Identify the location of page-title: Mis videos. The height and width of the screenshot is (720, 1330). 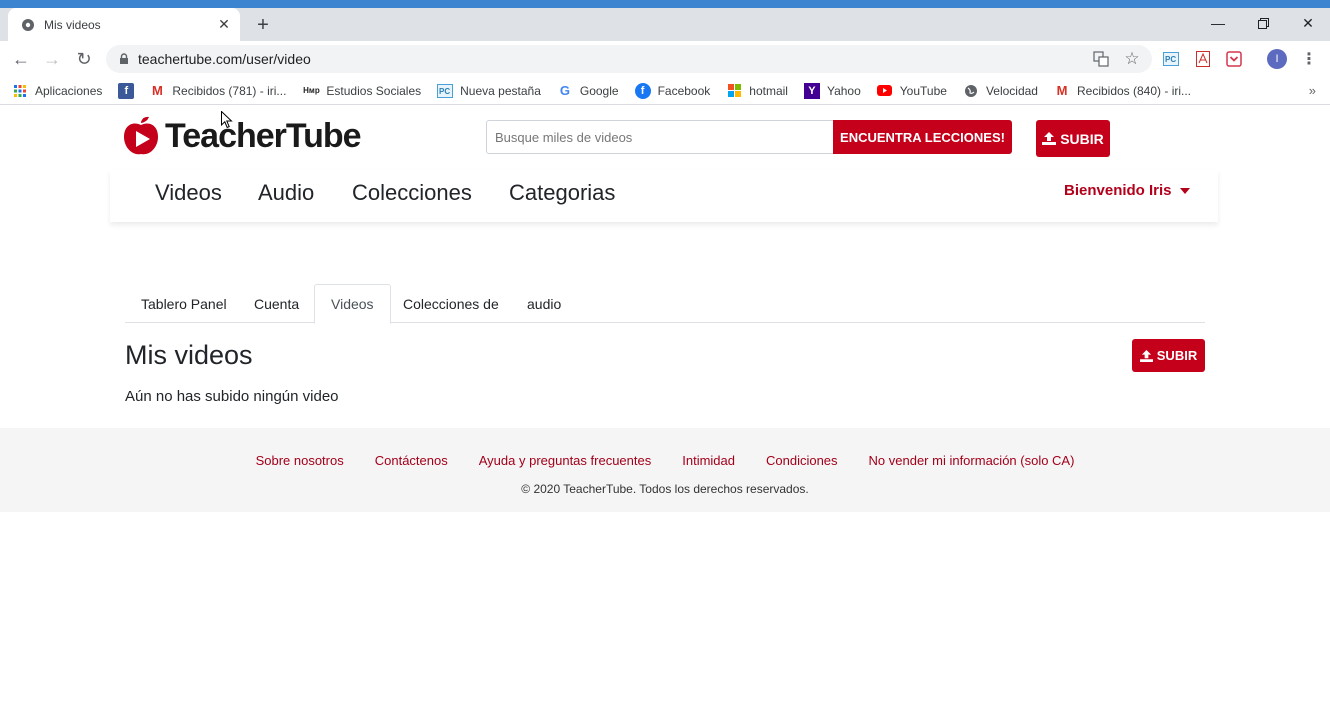
(189, 355).